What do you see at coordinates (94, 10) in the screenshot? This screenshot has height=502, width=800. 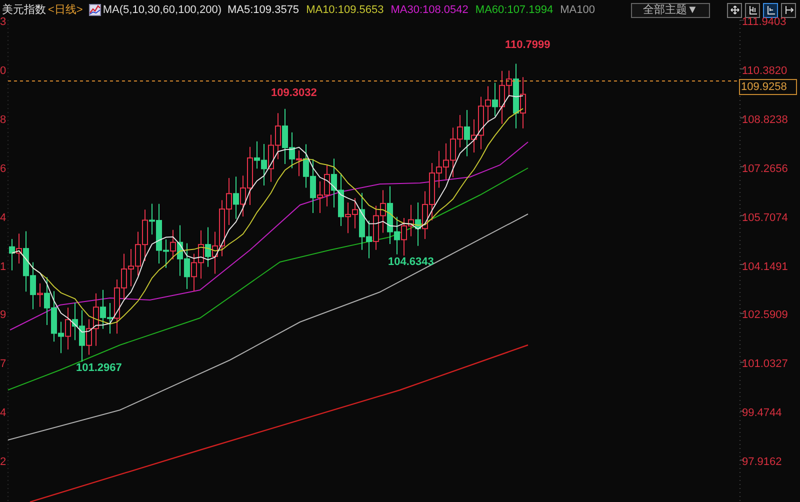 I see `chart-icon` at bounding box center [94, 10].